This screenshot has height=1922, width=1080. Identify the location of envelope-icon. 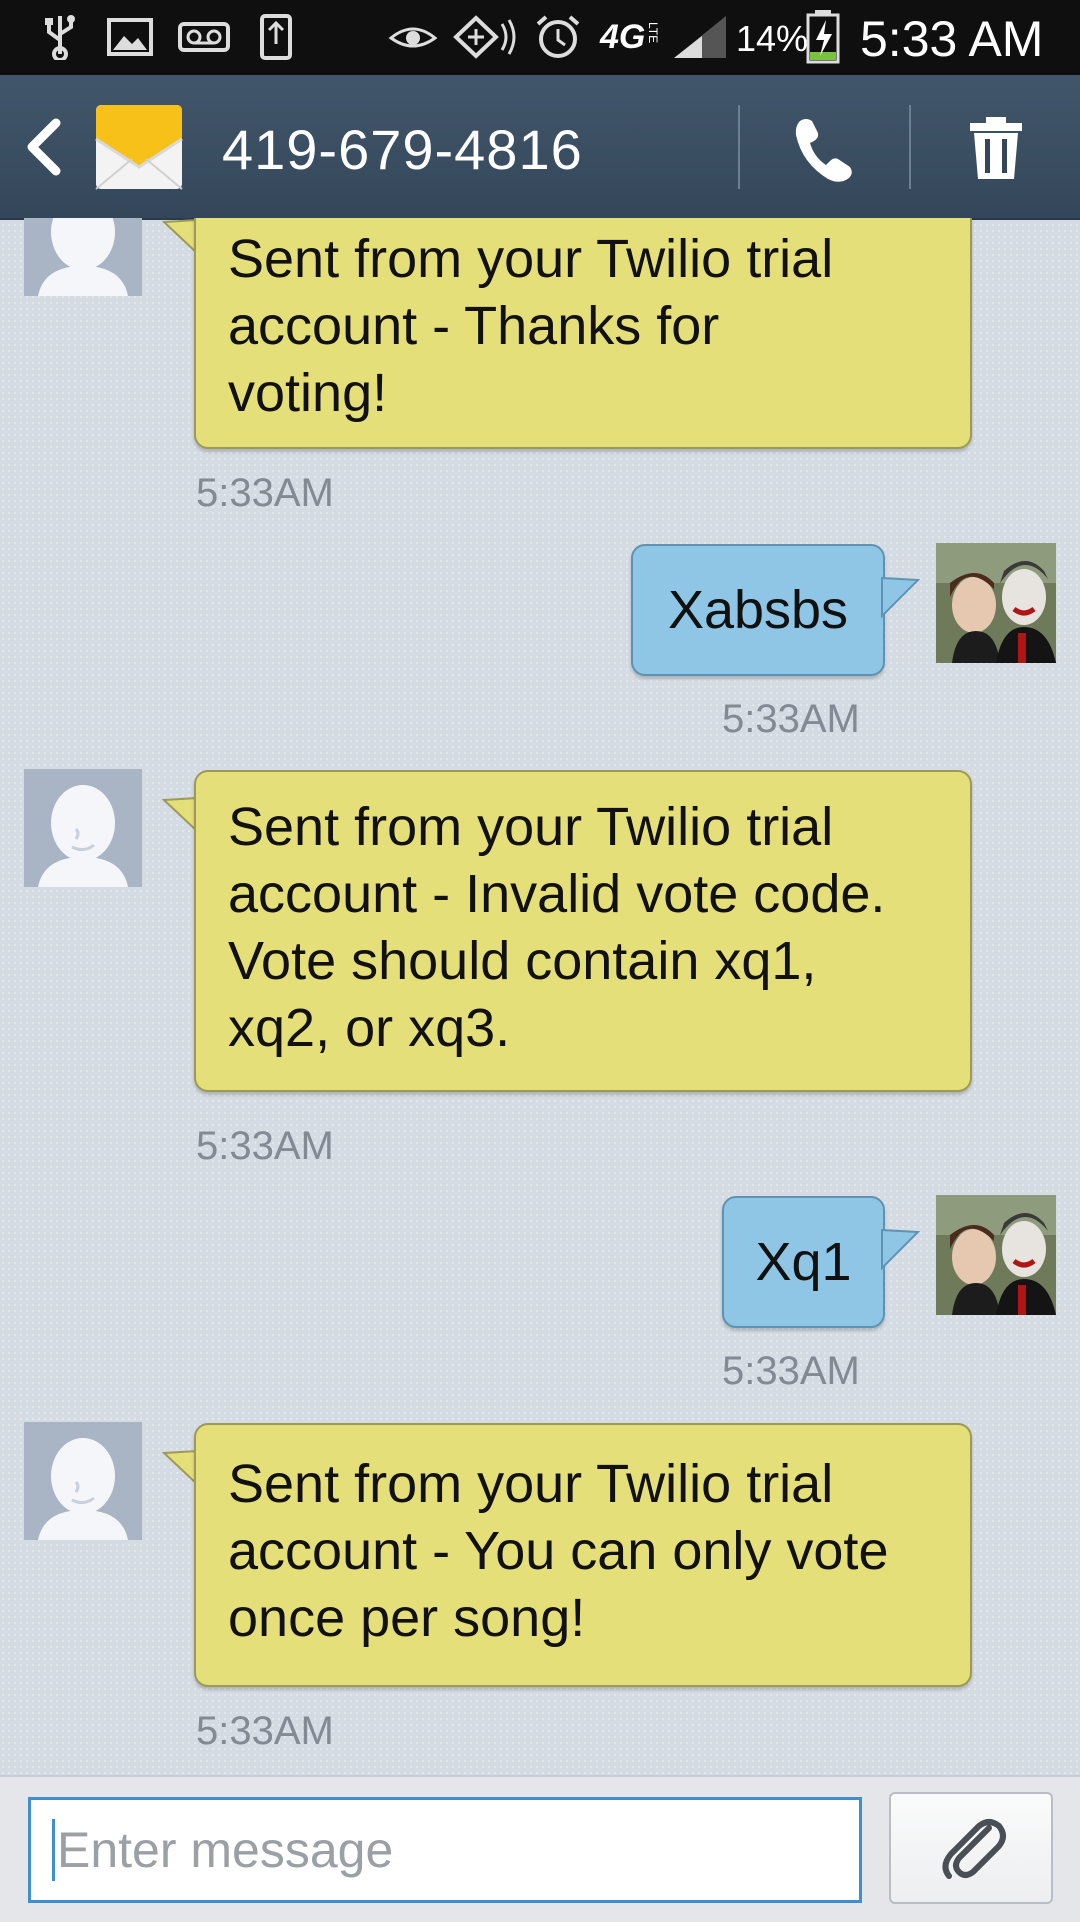
(139, 146).